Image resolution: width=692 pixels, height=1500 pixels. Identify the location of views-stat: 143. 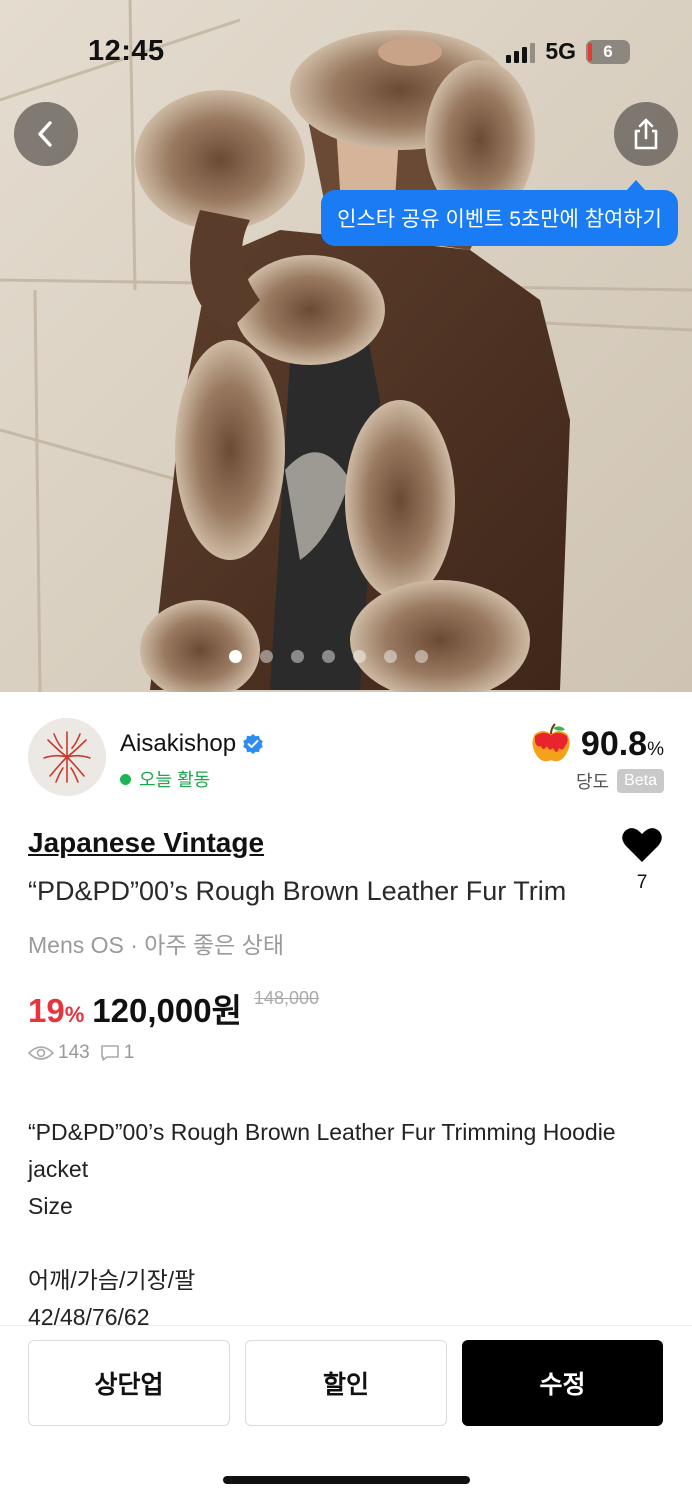
(59, 1053).